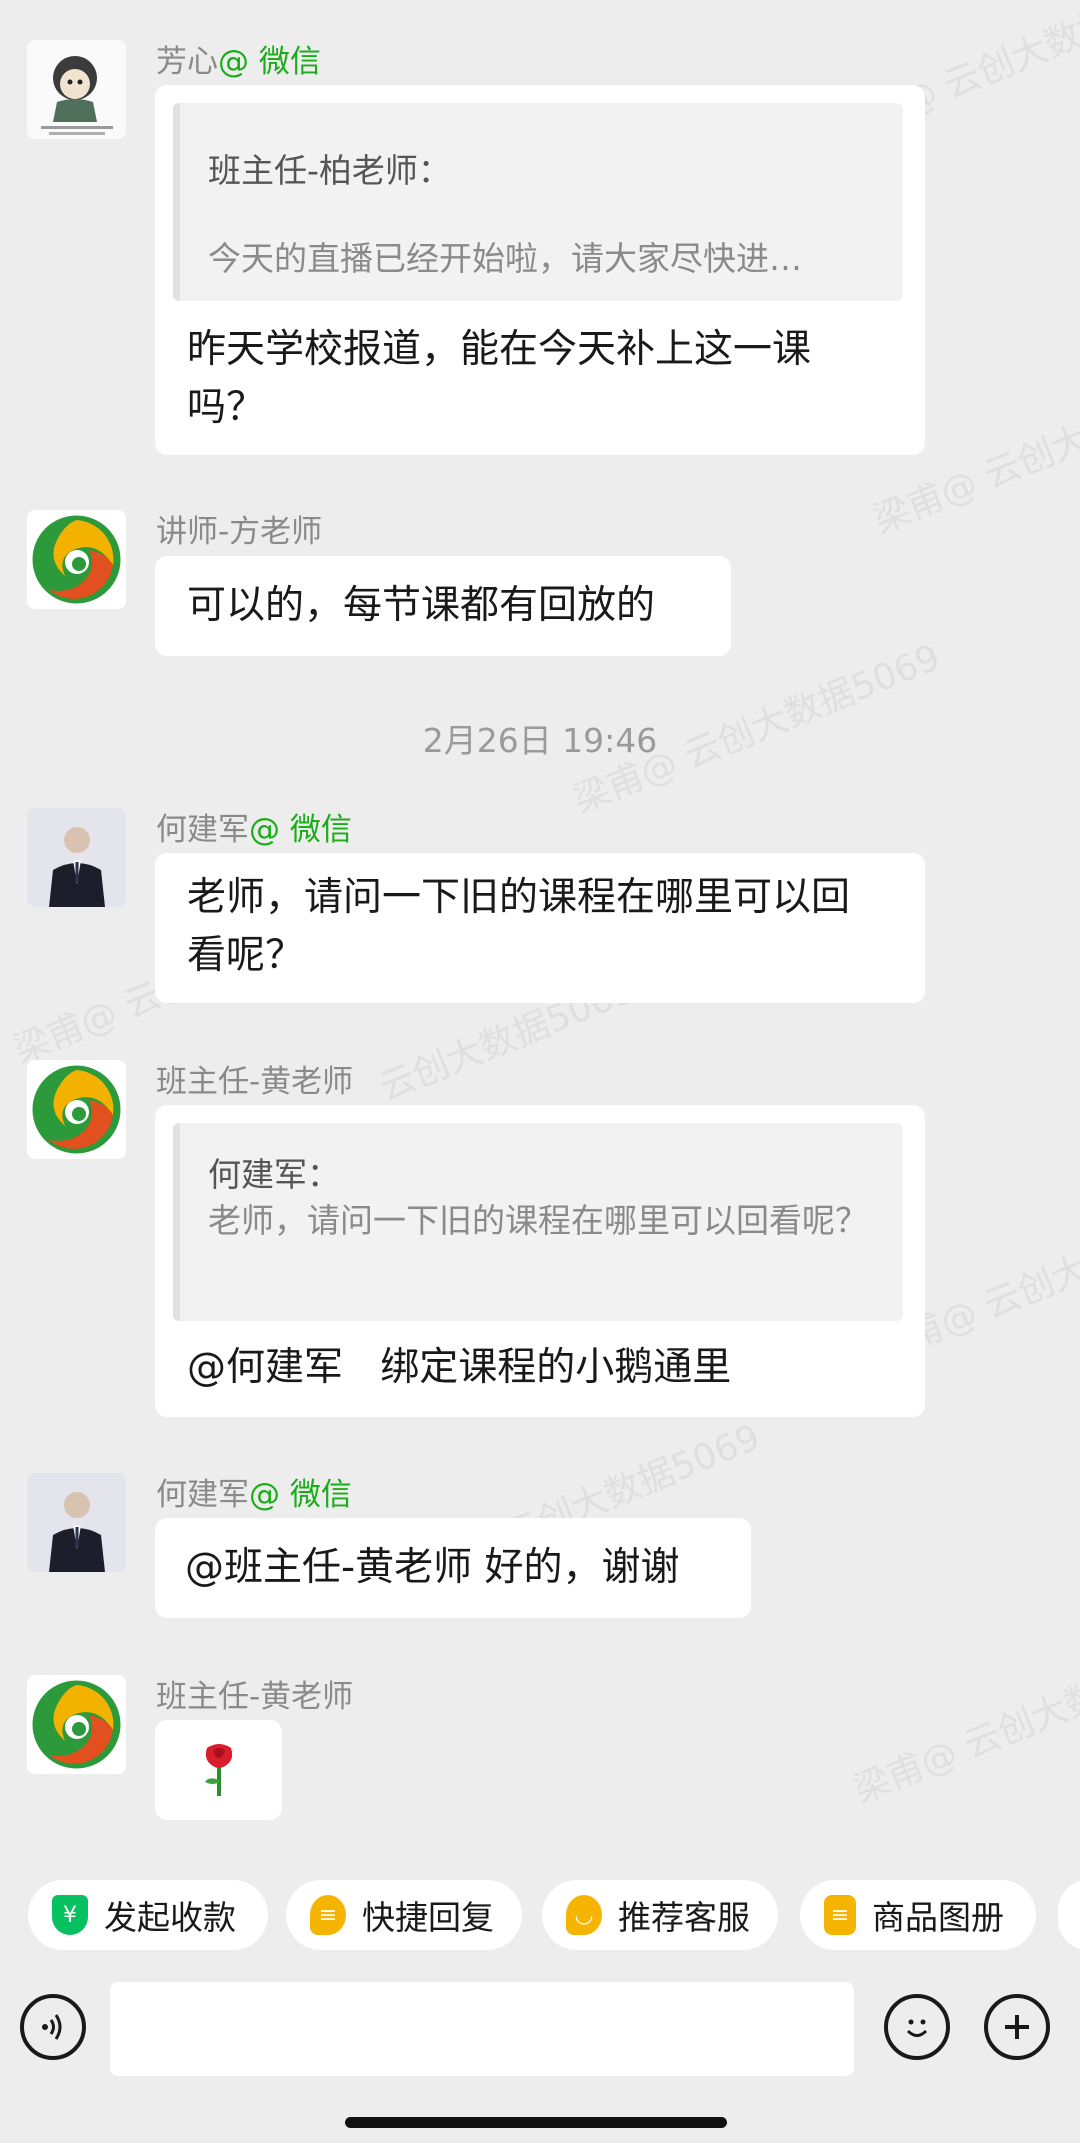 This screenshot has height=2143, width=1080. I want to click on message-bubble: 何建军： 老师，请问一下旧的课程在哪里可以回看呢？ @何建军 绑定课程的小鹅通里, so click(540, 1261).